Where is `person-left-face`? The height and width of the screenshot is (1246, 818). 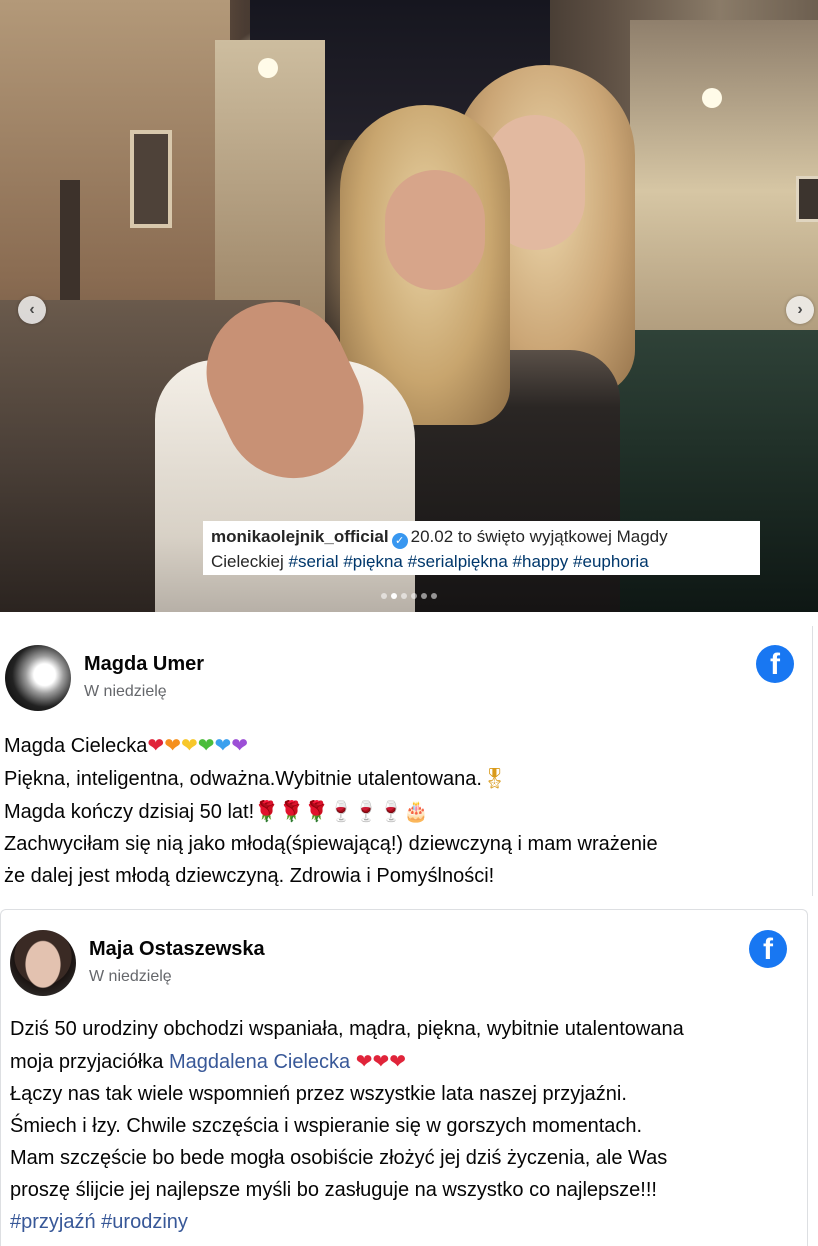
person-left-face is located at coordinates (435, 230).